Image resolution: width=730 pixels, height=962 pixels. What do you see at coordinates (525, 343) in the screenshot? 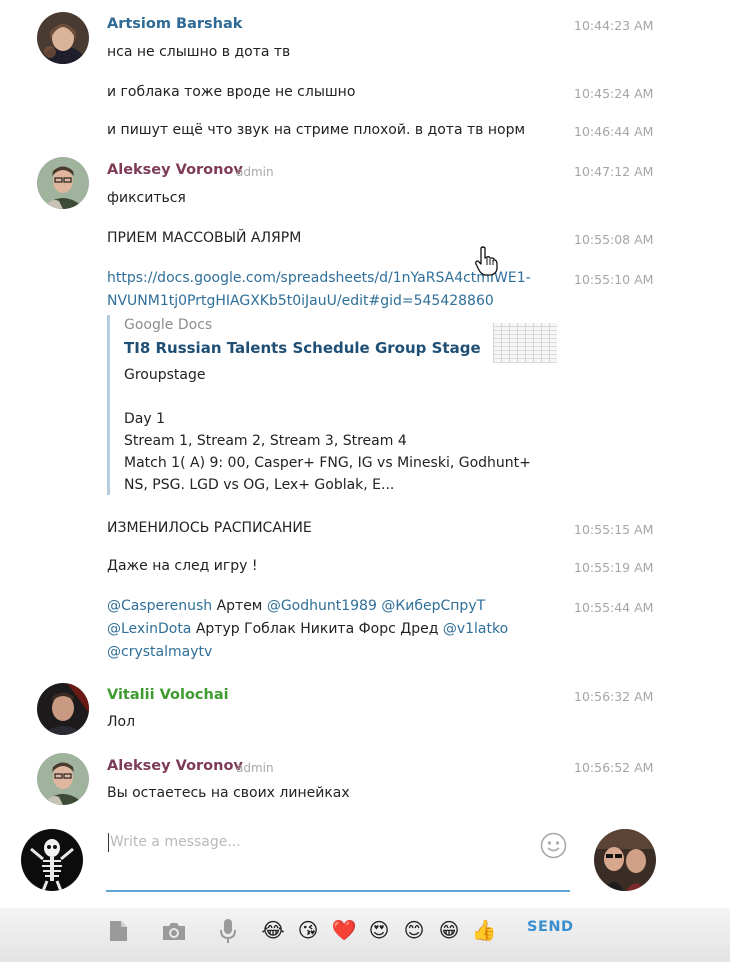
I see `preview-thumbnail` at bounding box center [525, 343].